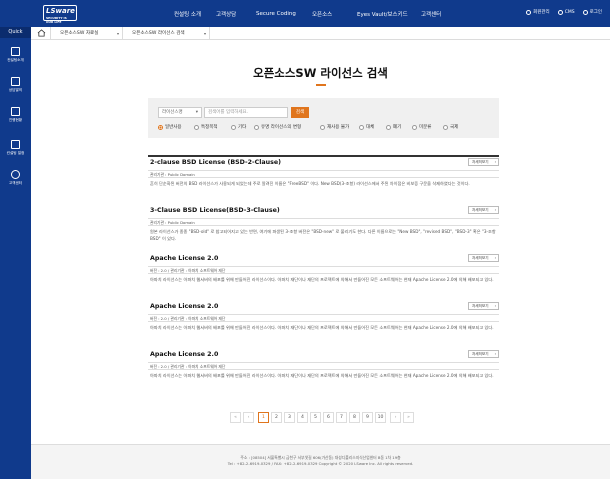 The height and width of the screenshot is (479, 610). I want to click on quick-item-progress: 진행현황, so click(15, 115).